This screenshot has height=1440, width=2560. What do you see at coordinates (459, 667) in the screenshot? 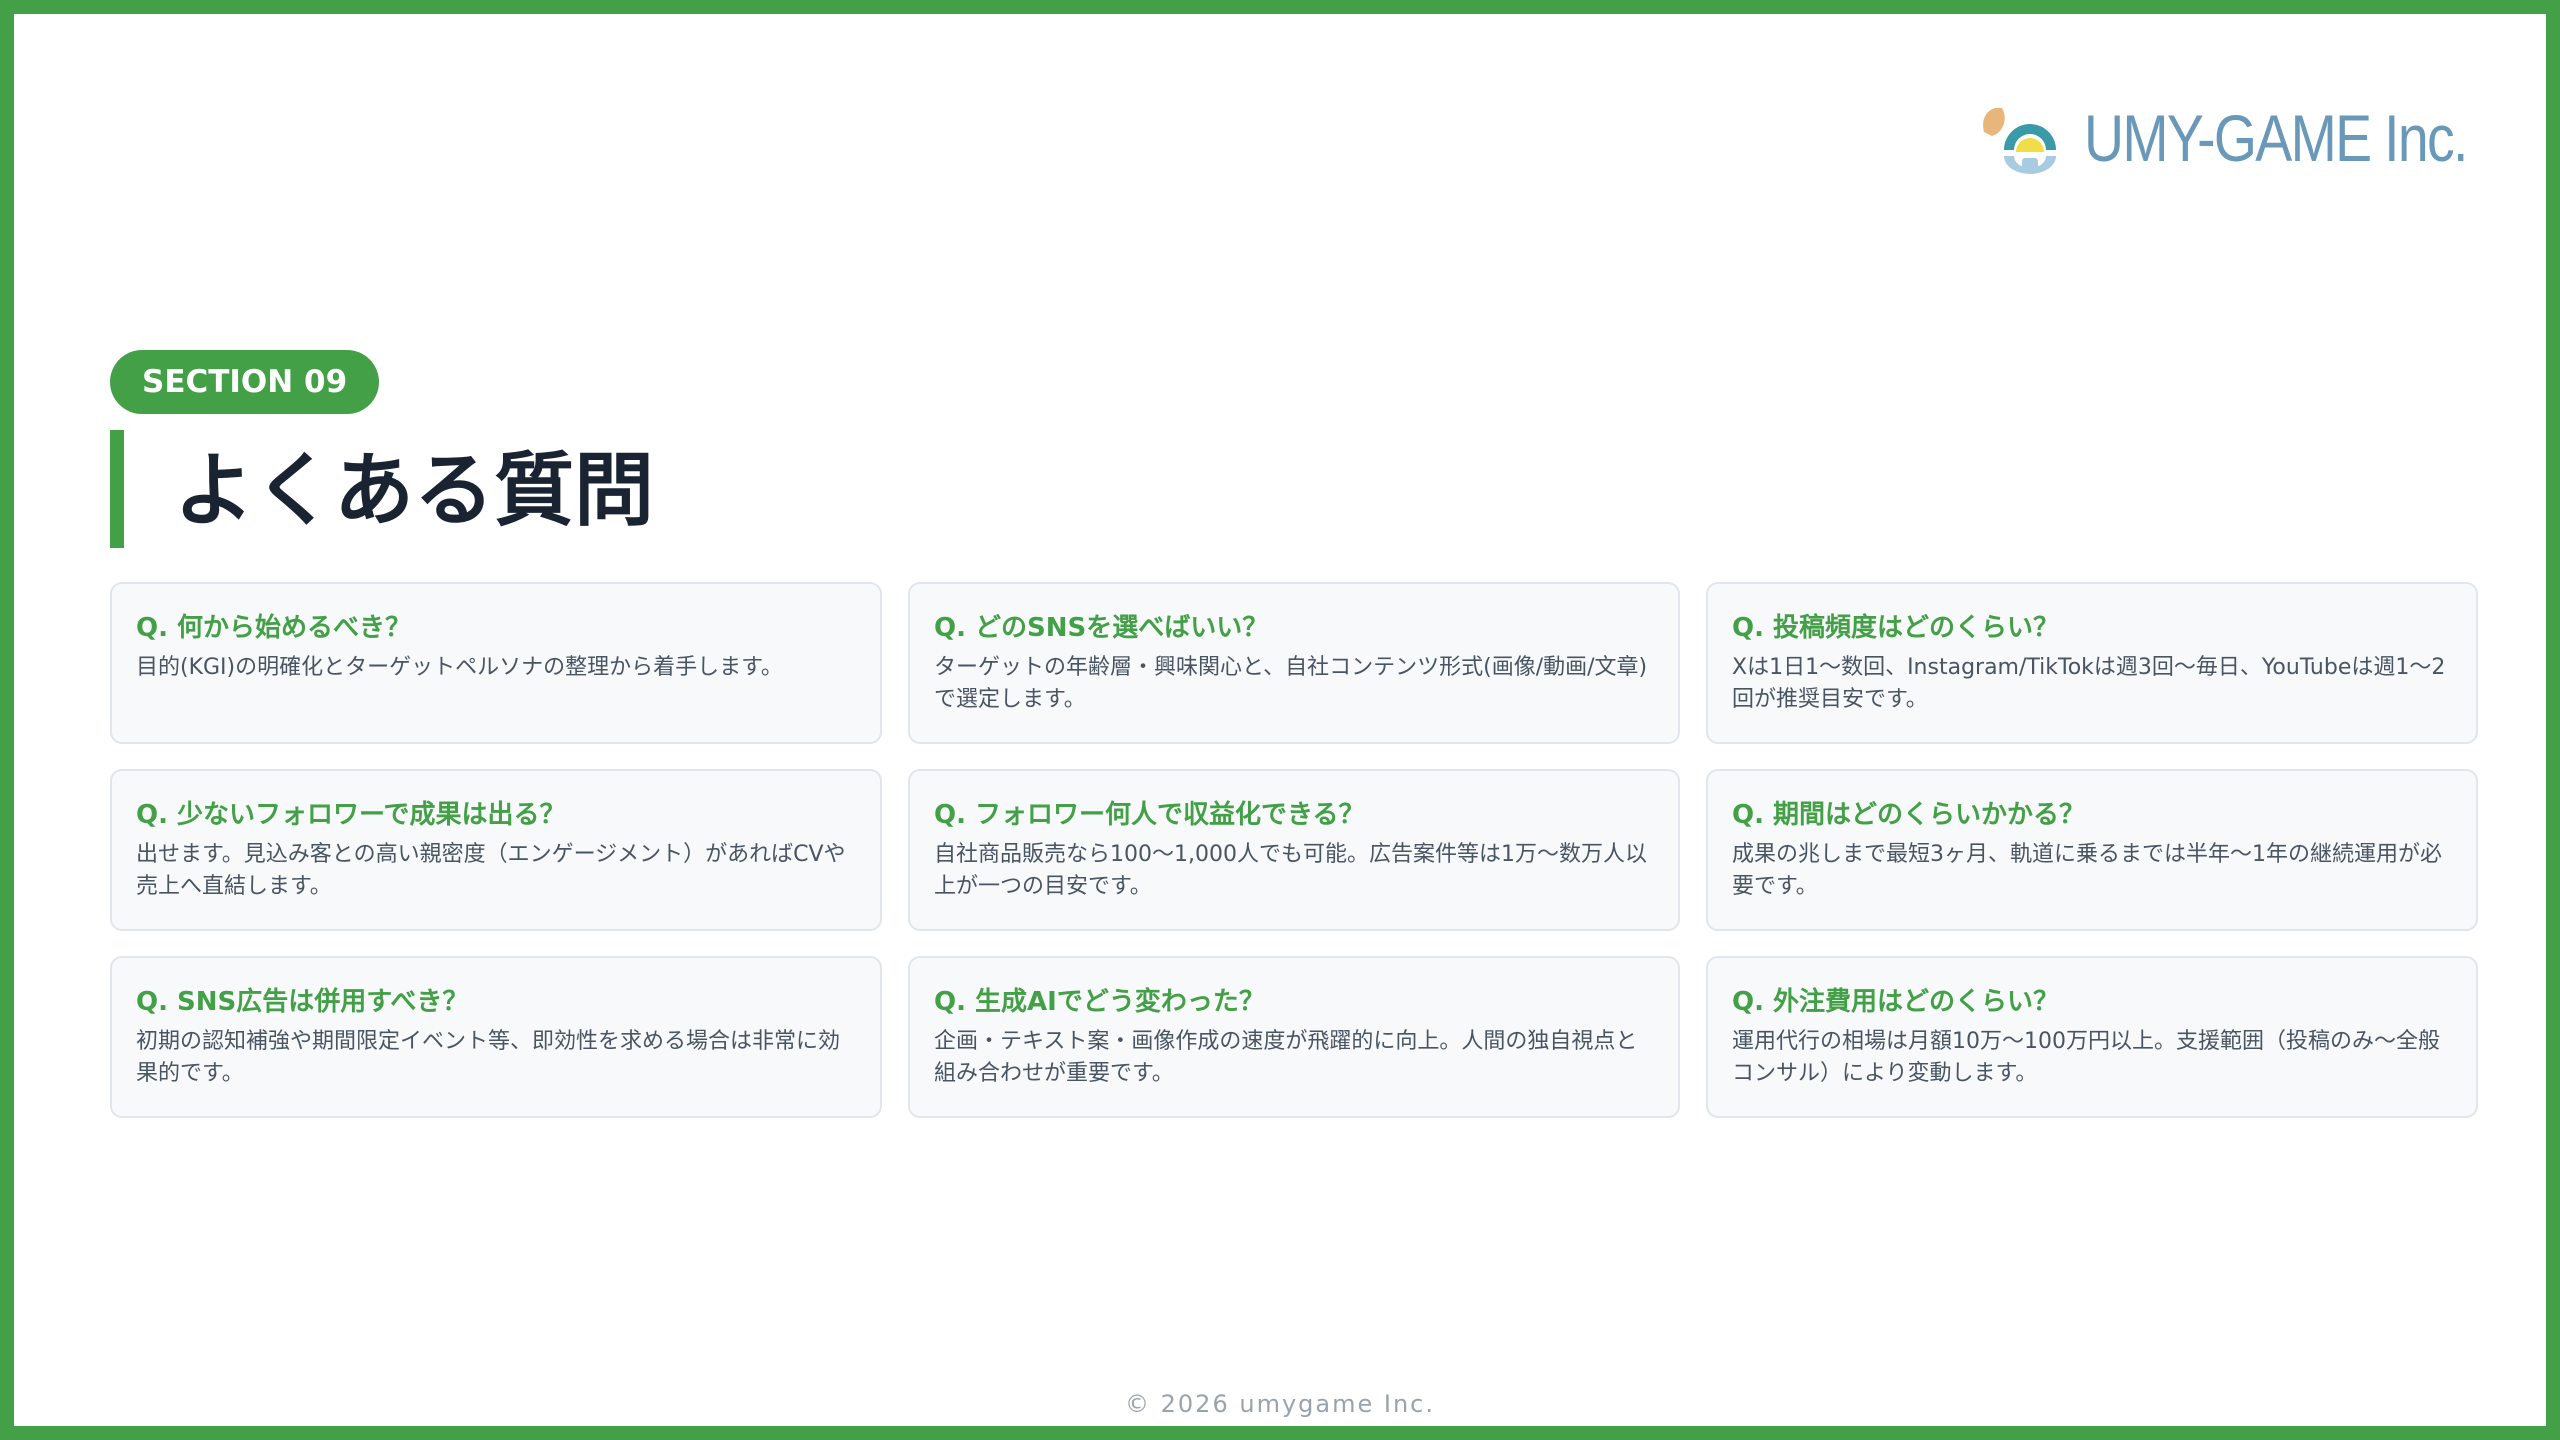
I see `faq-answer: 目的(KGI)の明確化とターゲットペルソナの整理から着手します。` at bounding box center [459, 667].